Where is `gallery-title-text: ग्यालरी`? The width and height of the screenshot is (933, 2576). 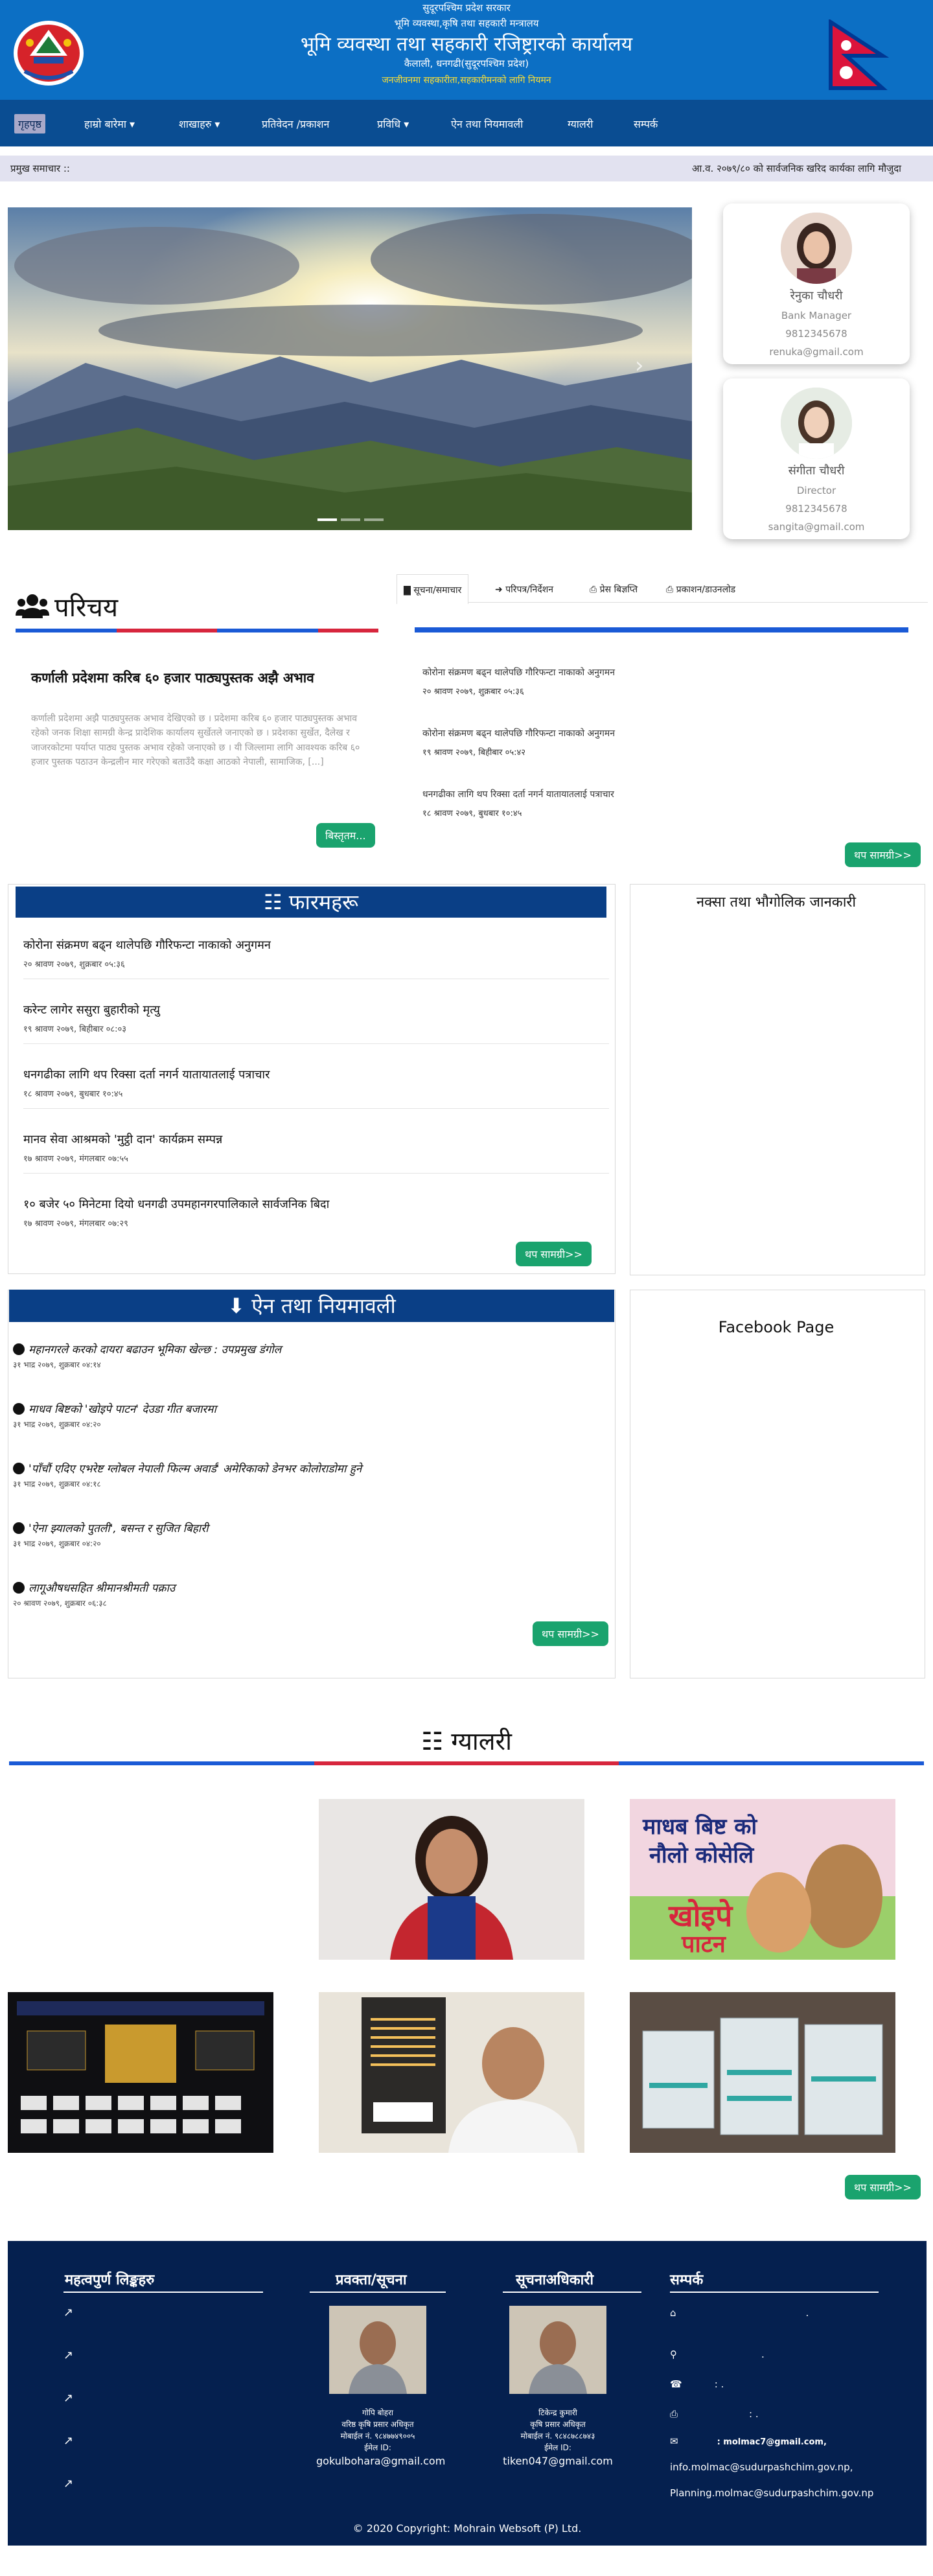 gallery-title-text: ग्यालरी is located at coordinates (481, 1742).